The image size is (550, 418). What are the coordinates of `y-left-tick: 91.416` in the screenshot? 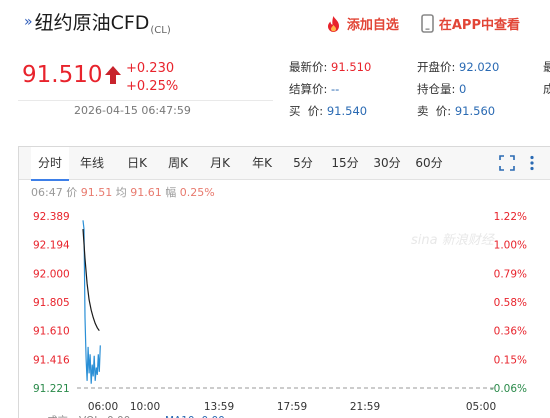 It's located at (51, 360).